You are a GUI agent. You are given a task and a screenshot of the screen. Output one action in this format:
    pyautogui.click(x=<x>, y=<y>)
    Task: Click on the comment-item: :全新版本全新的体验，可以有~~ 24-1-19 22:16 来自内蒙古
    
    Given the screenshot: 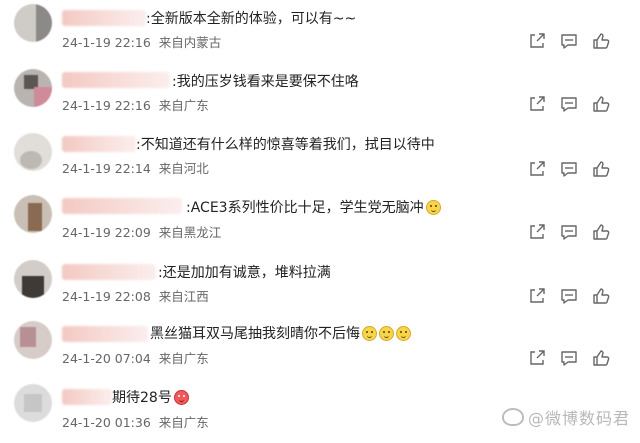 What is the action you would take?
    pyautogui.click(x=320, y=31)
    